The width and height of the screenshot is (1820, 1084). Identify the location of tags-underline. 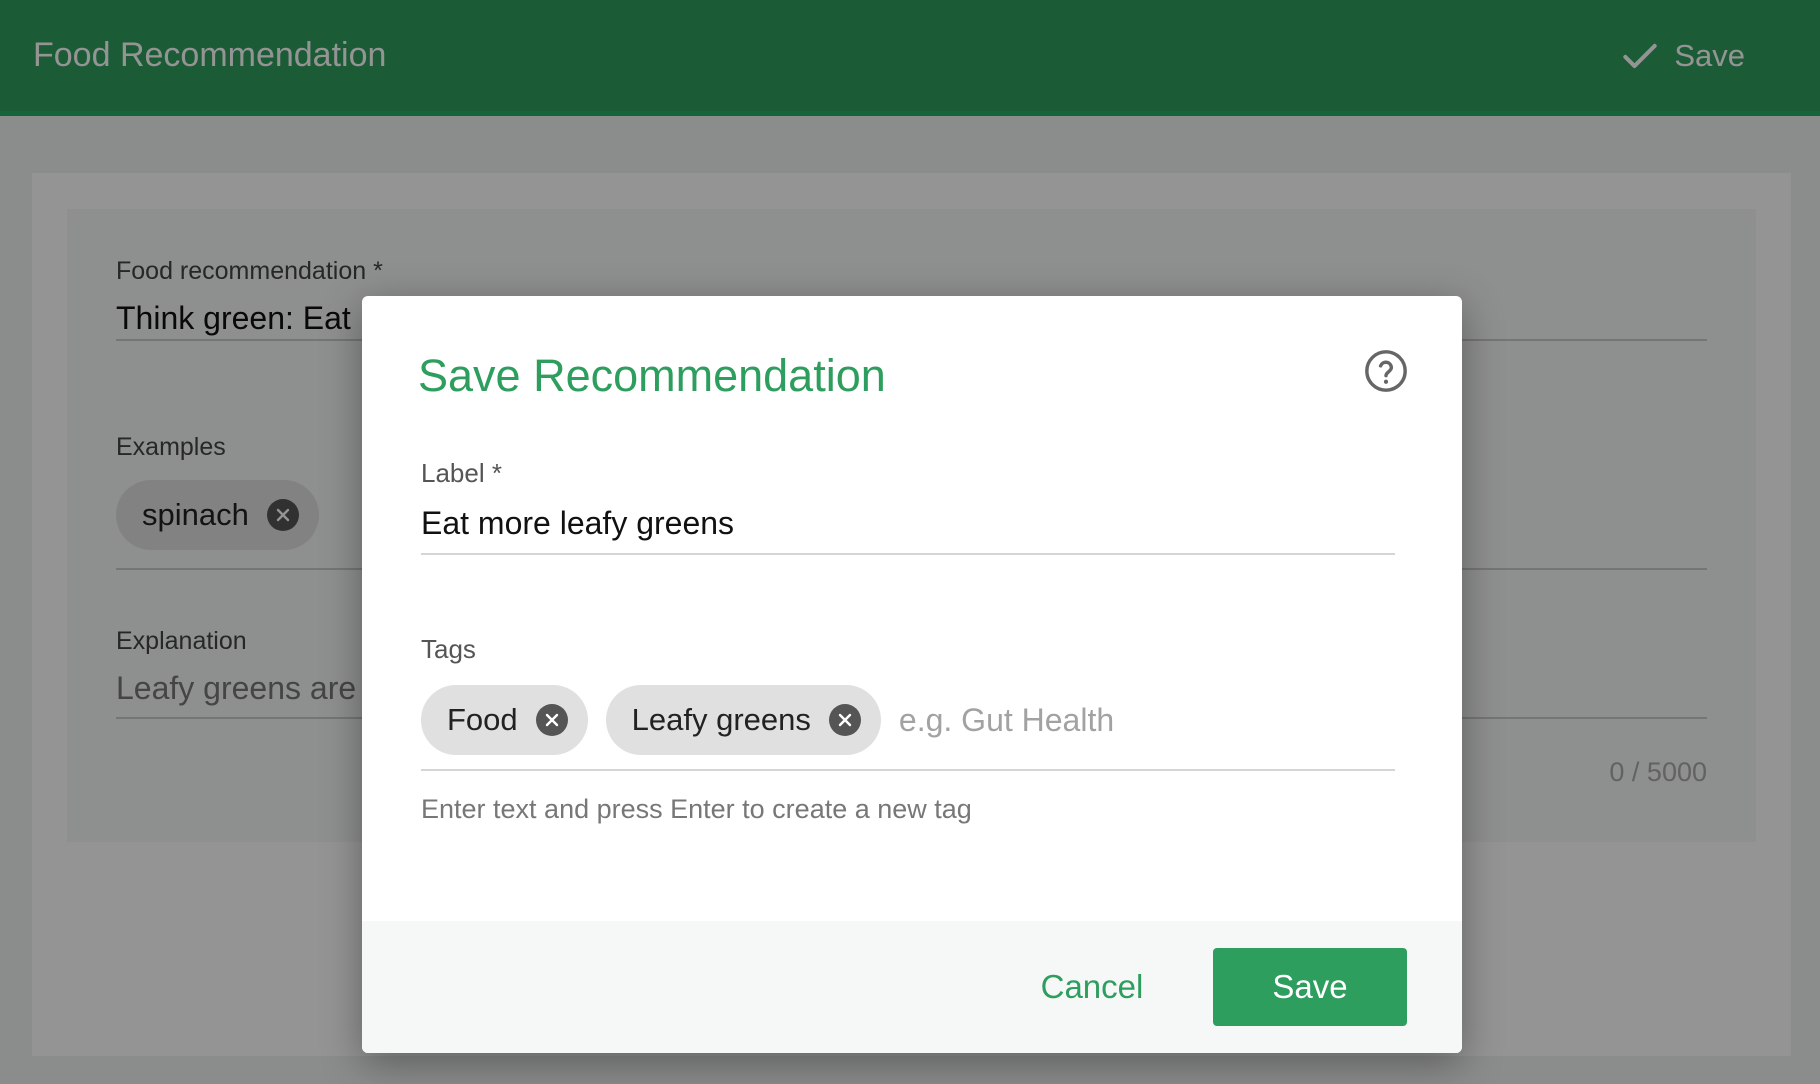
(908, 770).